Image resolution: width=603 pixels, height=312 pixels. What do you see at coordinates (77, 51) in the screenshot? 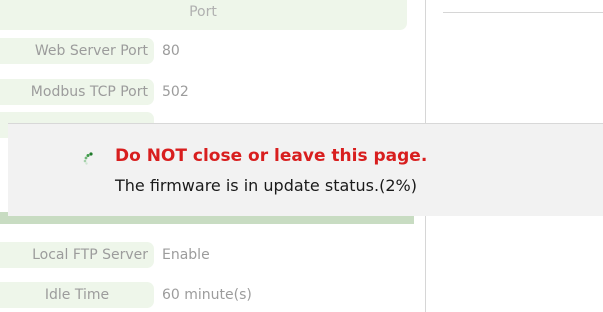
I see `web-server-port-label: Web Server Port` at bounding box center [77, 51].